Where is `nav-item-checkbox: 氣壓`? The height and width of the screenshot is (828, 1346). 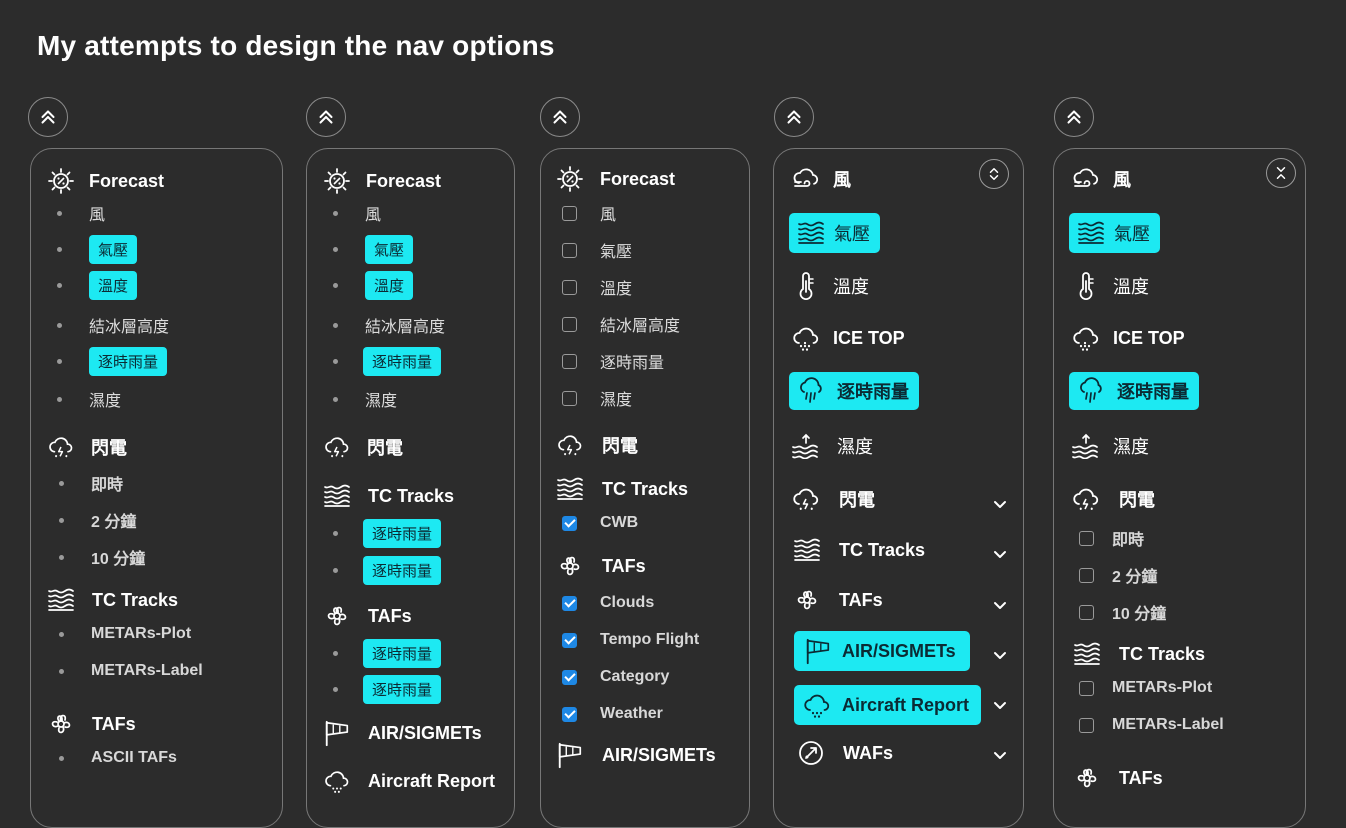
nav-item-checkbox: 氣壓 is located at coordinates (597, 250).